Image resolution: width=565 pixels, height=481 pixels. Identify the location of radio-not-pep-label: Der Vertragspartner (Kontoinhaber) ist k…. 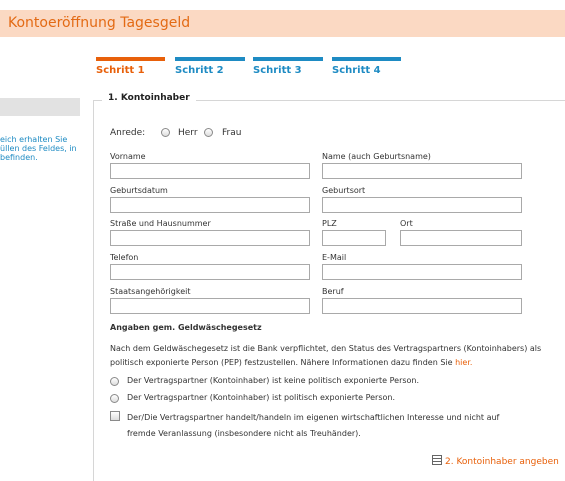
(273, 380).